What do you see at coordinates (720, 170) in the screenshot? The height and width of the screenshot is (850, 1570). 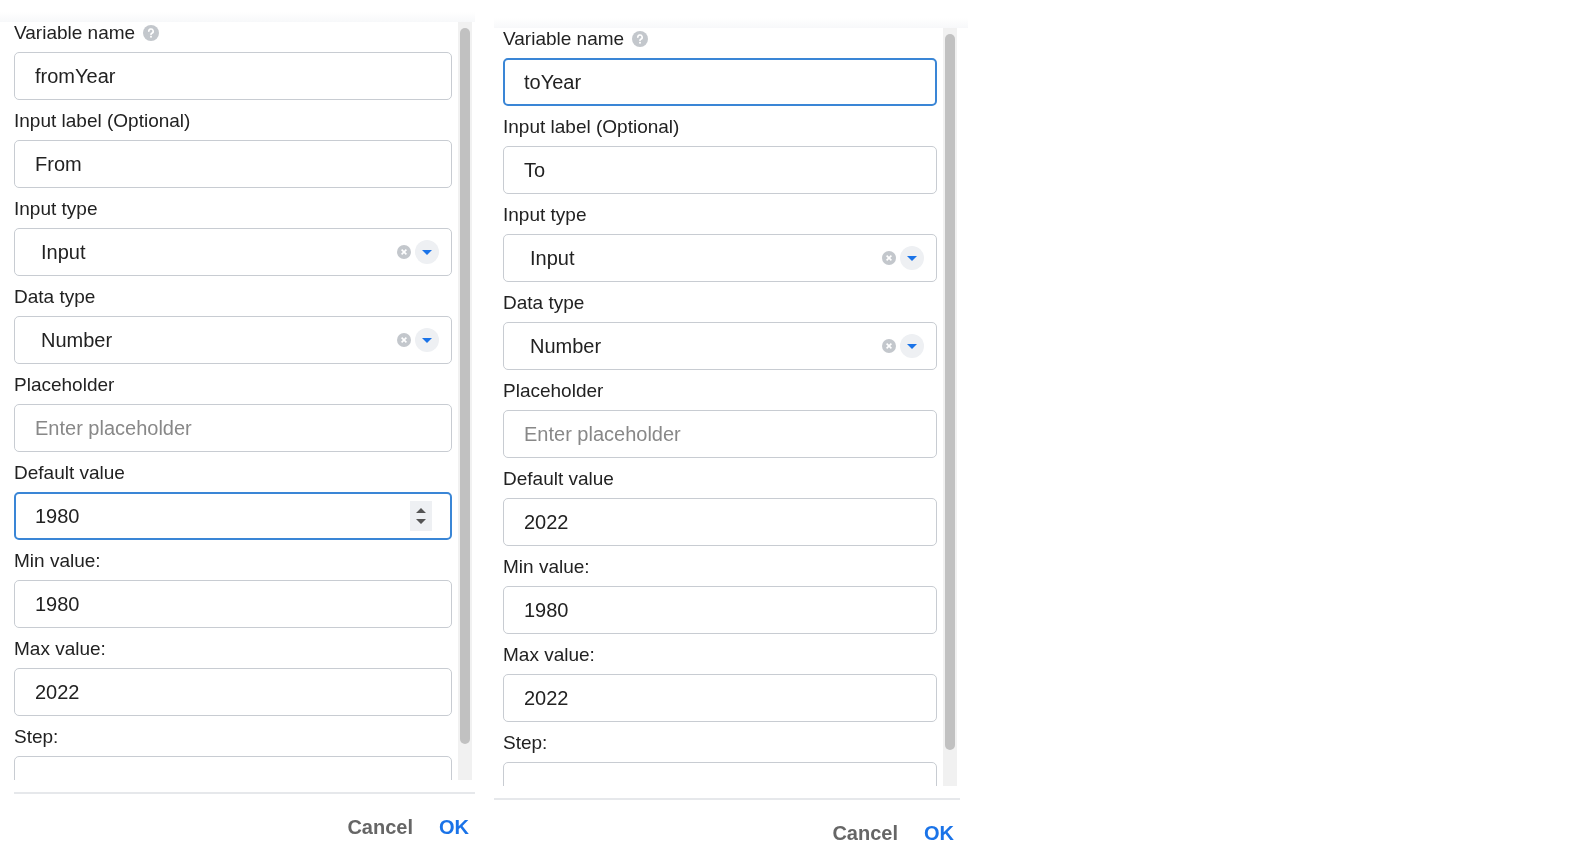 I see `text-field: To` at bounding box center [720, 170].